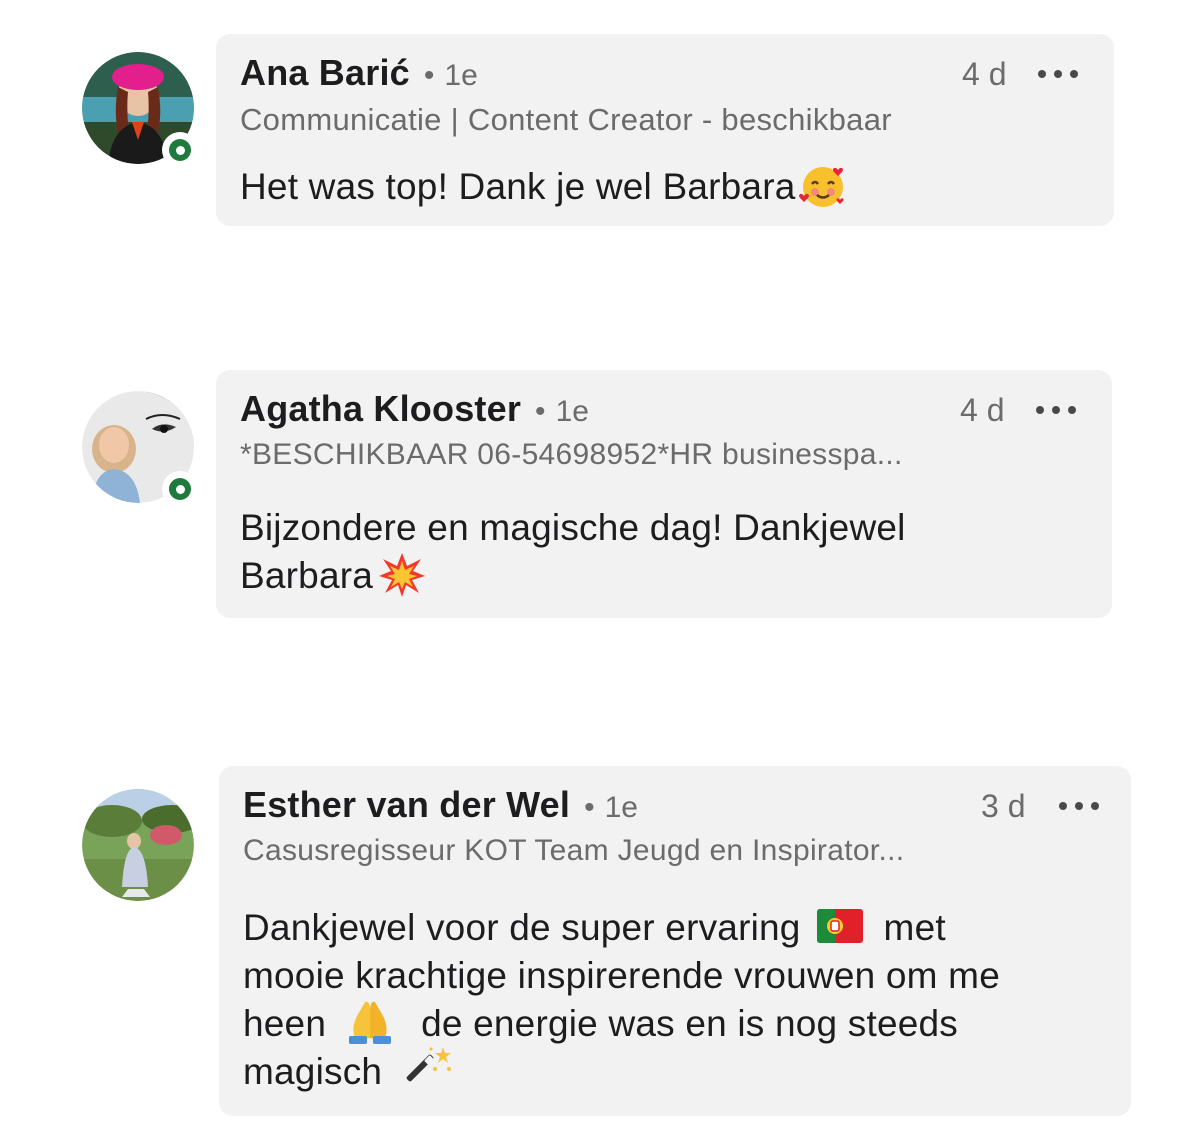  What do you see at coordinates (689, 1023) in the screenshot?
I see `comment-text-line: de energie was en is nog steeds` at bounding box center [689, 1023].